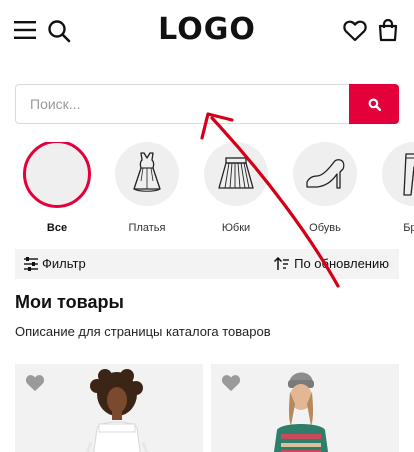 This screenshot has height=452, width=414. I want to click on wishlist-button, so click(355, 33).